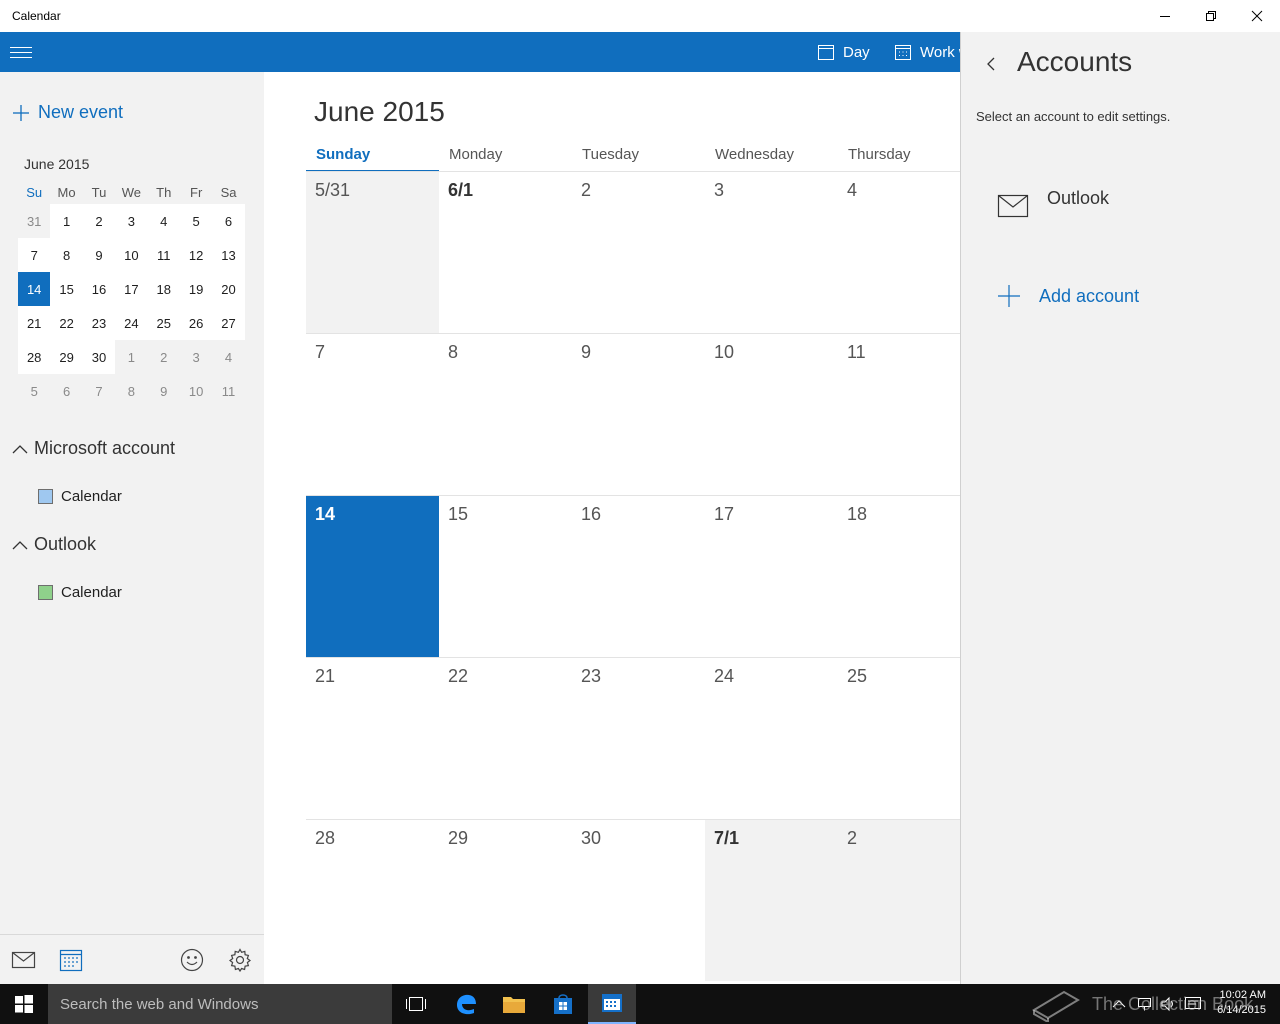  I want to click on group-outlook: Outlook, so click(54, 544).